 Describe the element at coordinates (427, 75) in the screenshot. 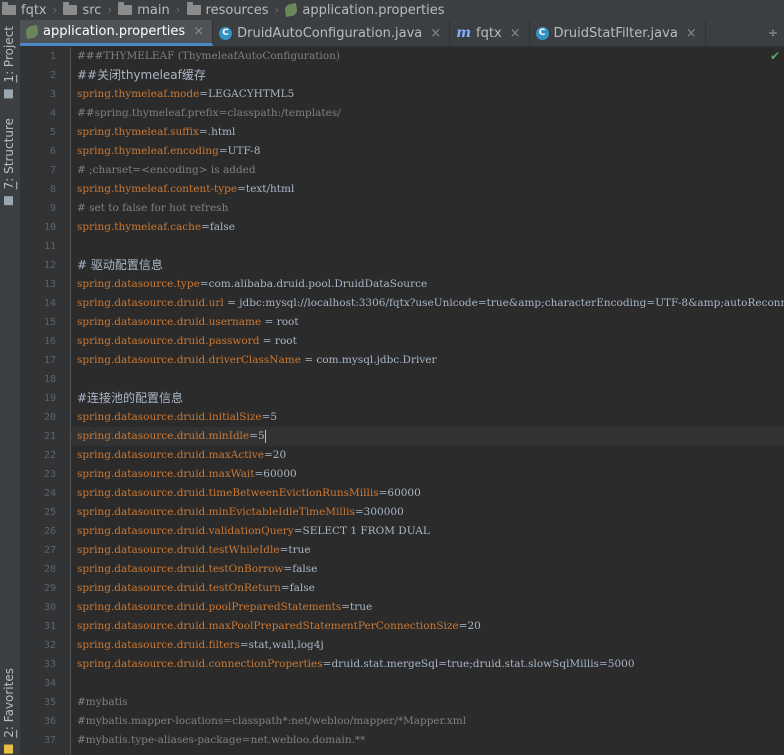

I see `code-line: ##关闭thymeleaf缓存` at that location.